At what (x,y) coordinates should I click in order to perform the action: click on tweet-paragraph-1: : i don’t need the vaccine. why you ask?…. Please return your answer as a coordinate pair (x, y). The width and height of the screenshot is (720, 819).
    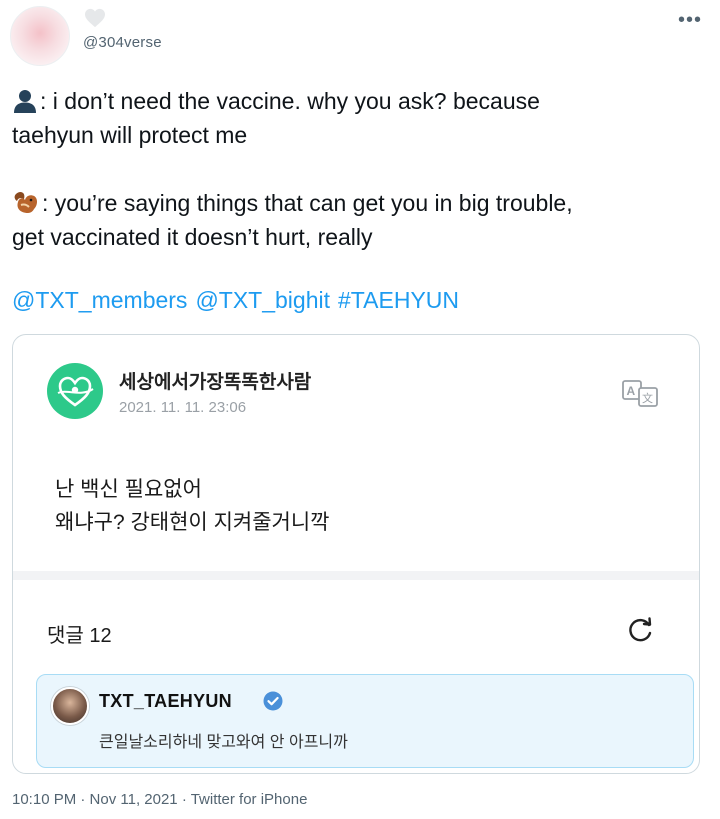
    Looking at the image, I should click on (357, 118).